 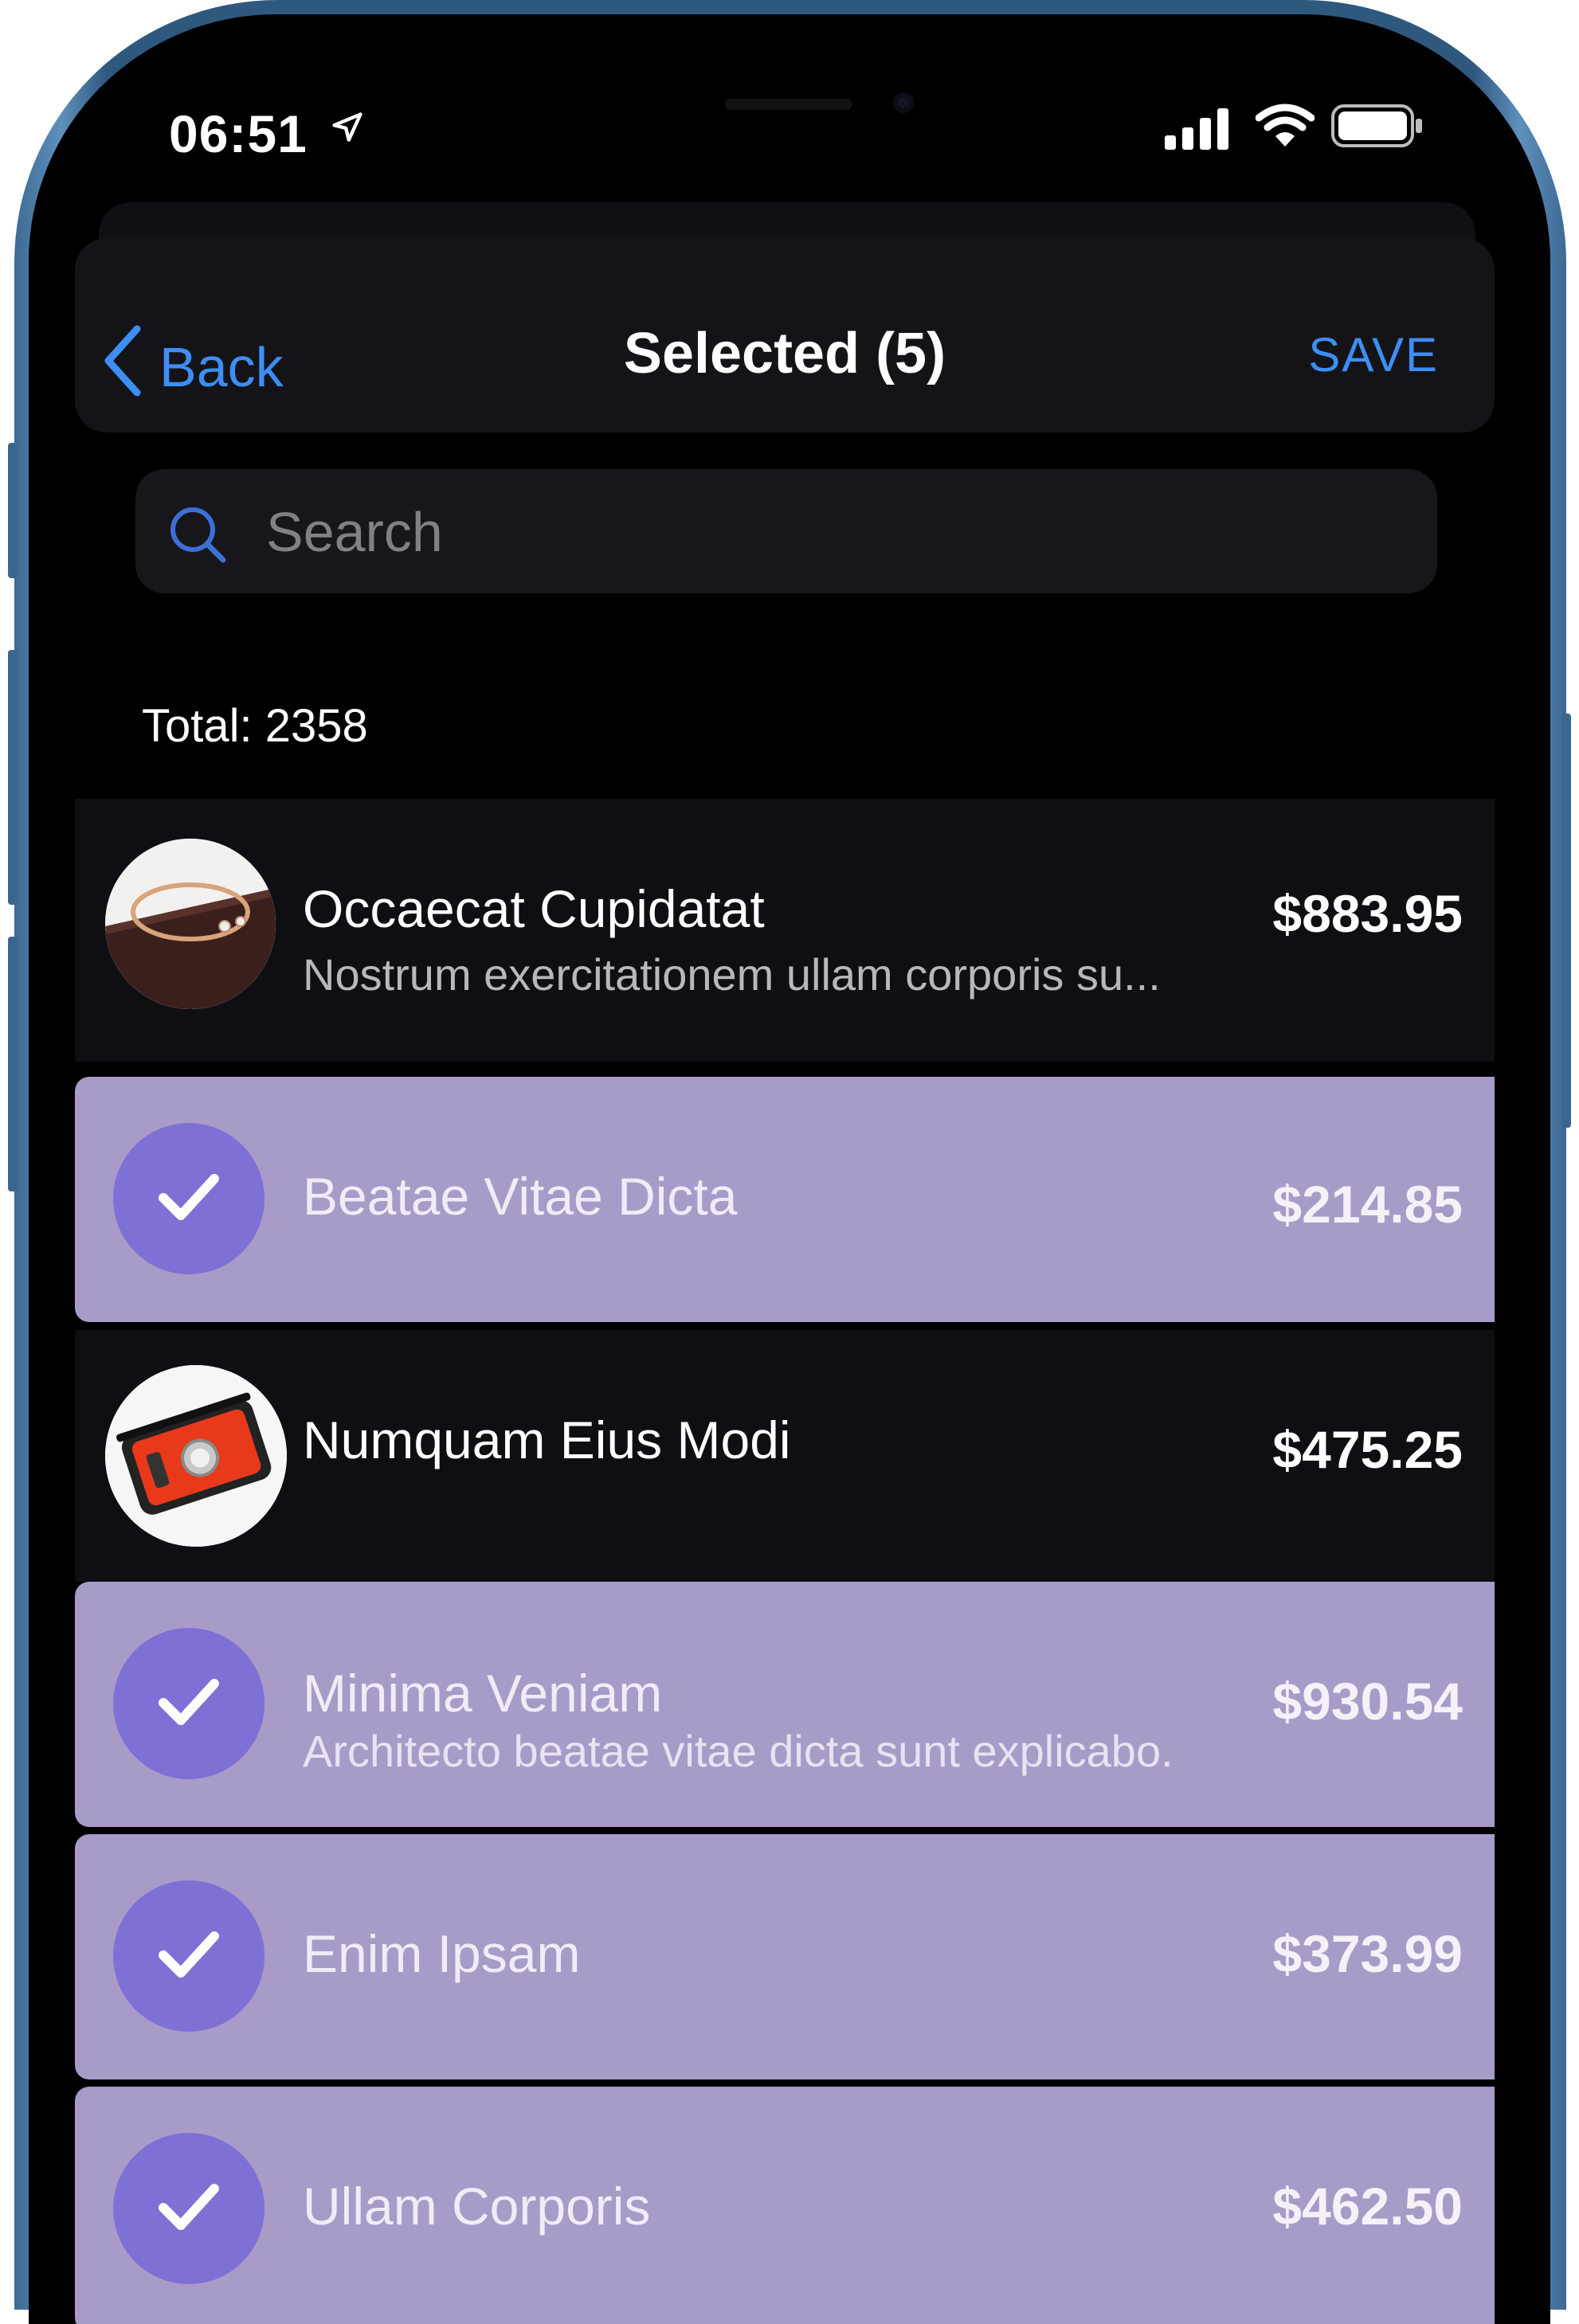 What do you see at coordinates (534, 908) in the screenshot?
I see `item-name: Occaecat Cupidatat` at bounding box center [534, 908].